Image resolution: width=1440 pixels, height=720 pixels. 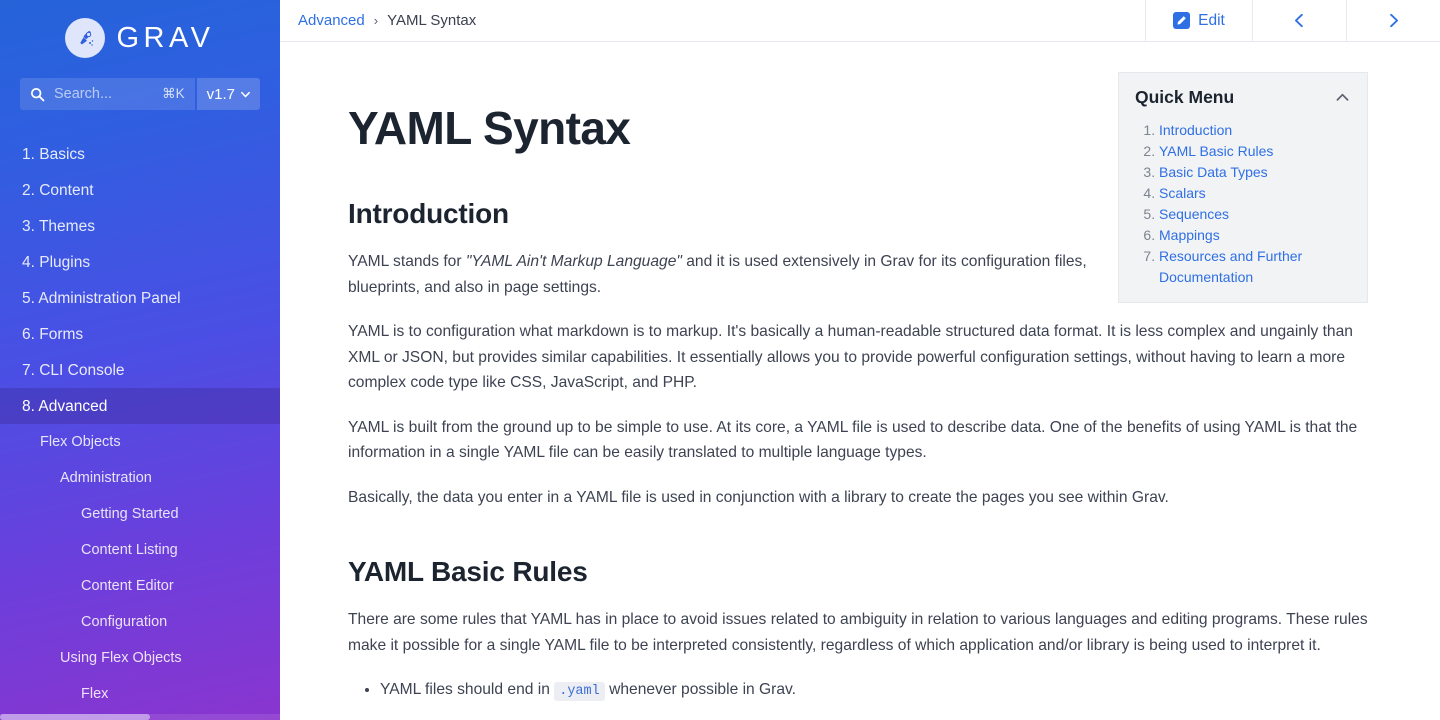 What do you see at coordinates (468, 572) in the screenshot?
I see `section-heading-yaml-basic-rules: YAML Basic Rules` at bounding box center [468, 572].